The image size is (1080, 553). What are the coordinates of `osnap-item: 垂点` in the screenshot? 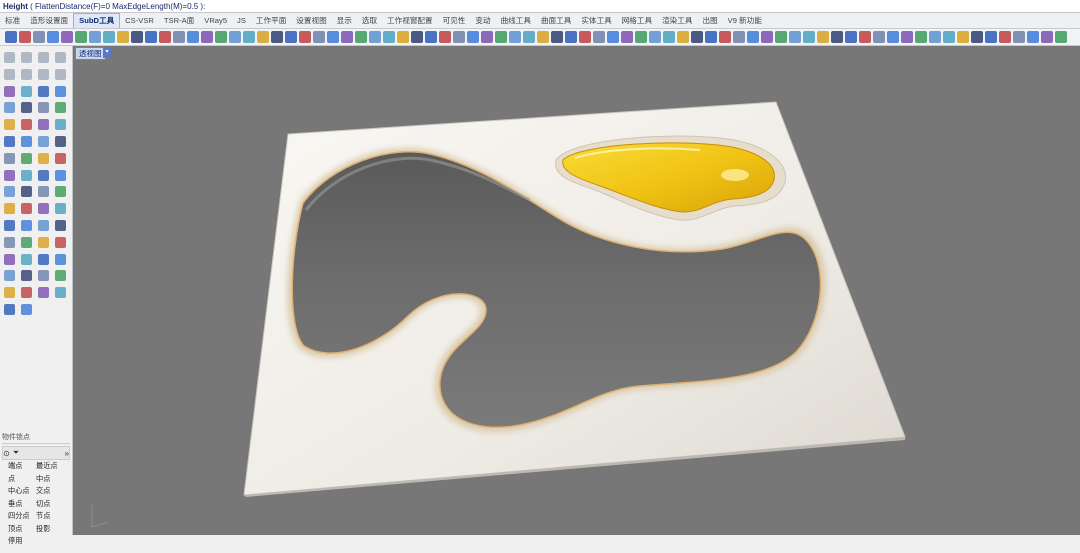 It's located at (15, 504).